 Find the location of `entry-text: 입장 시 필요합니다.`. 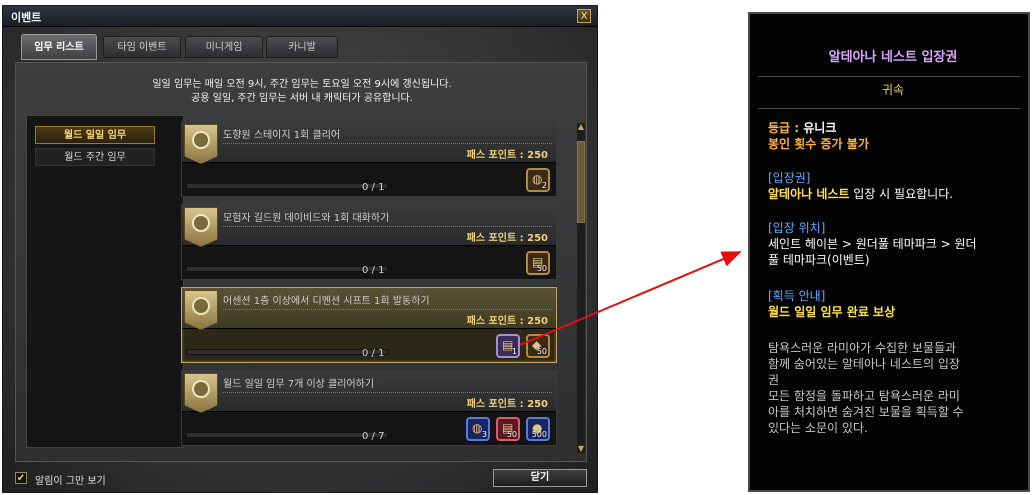

entry-text: 입장 시 필요합니다. is located at coordinates (901, 194).